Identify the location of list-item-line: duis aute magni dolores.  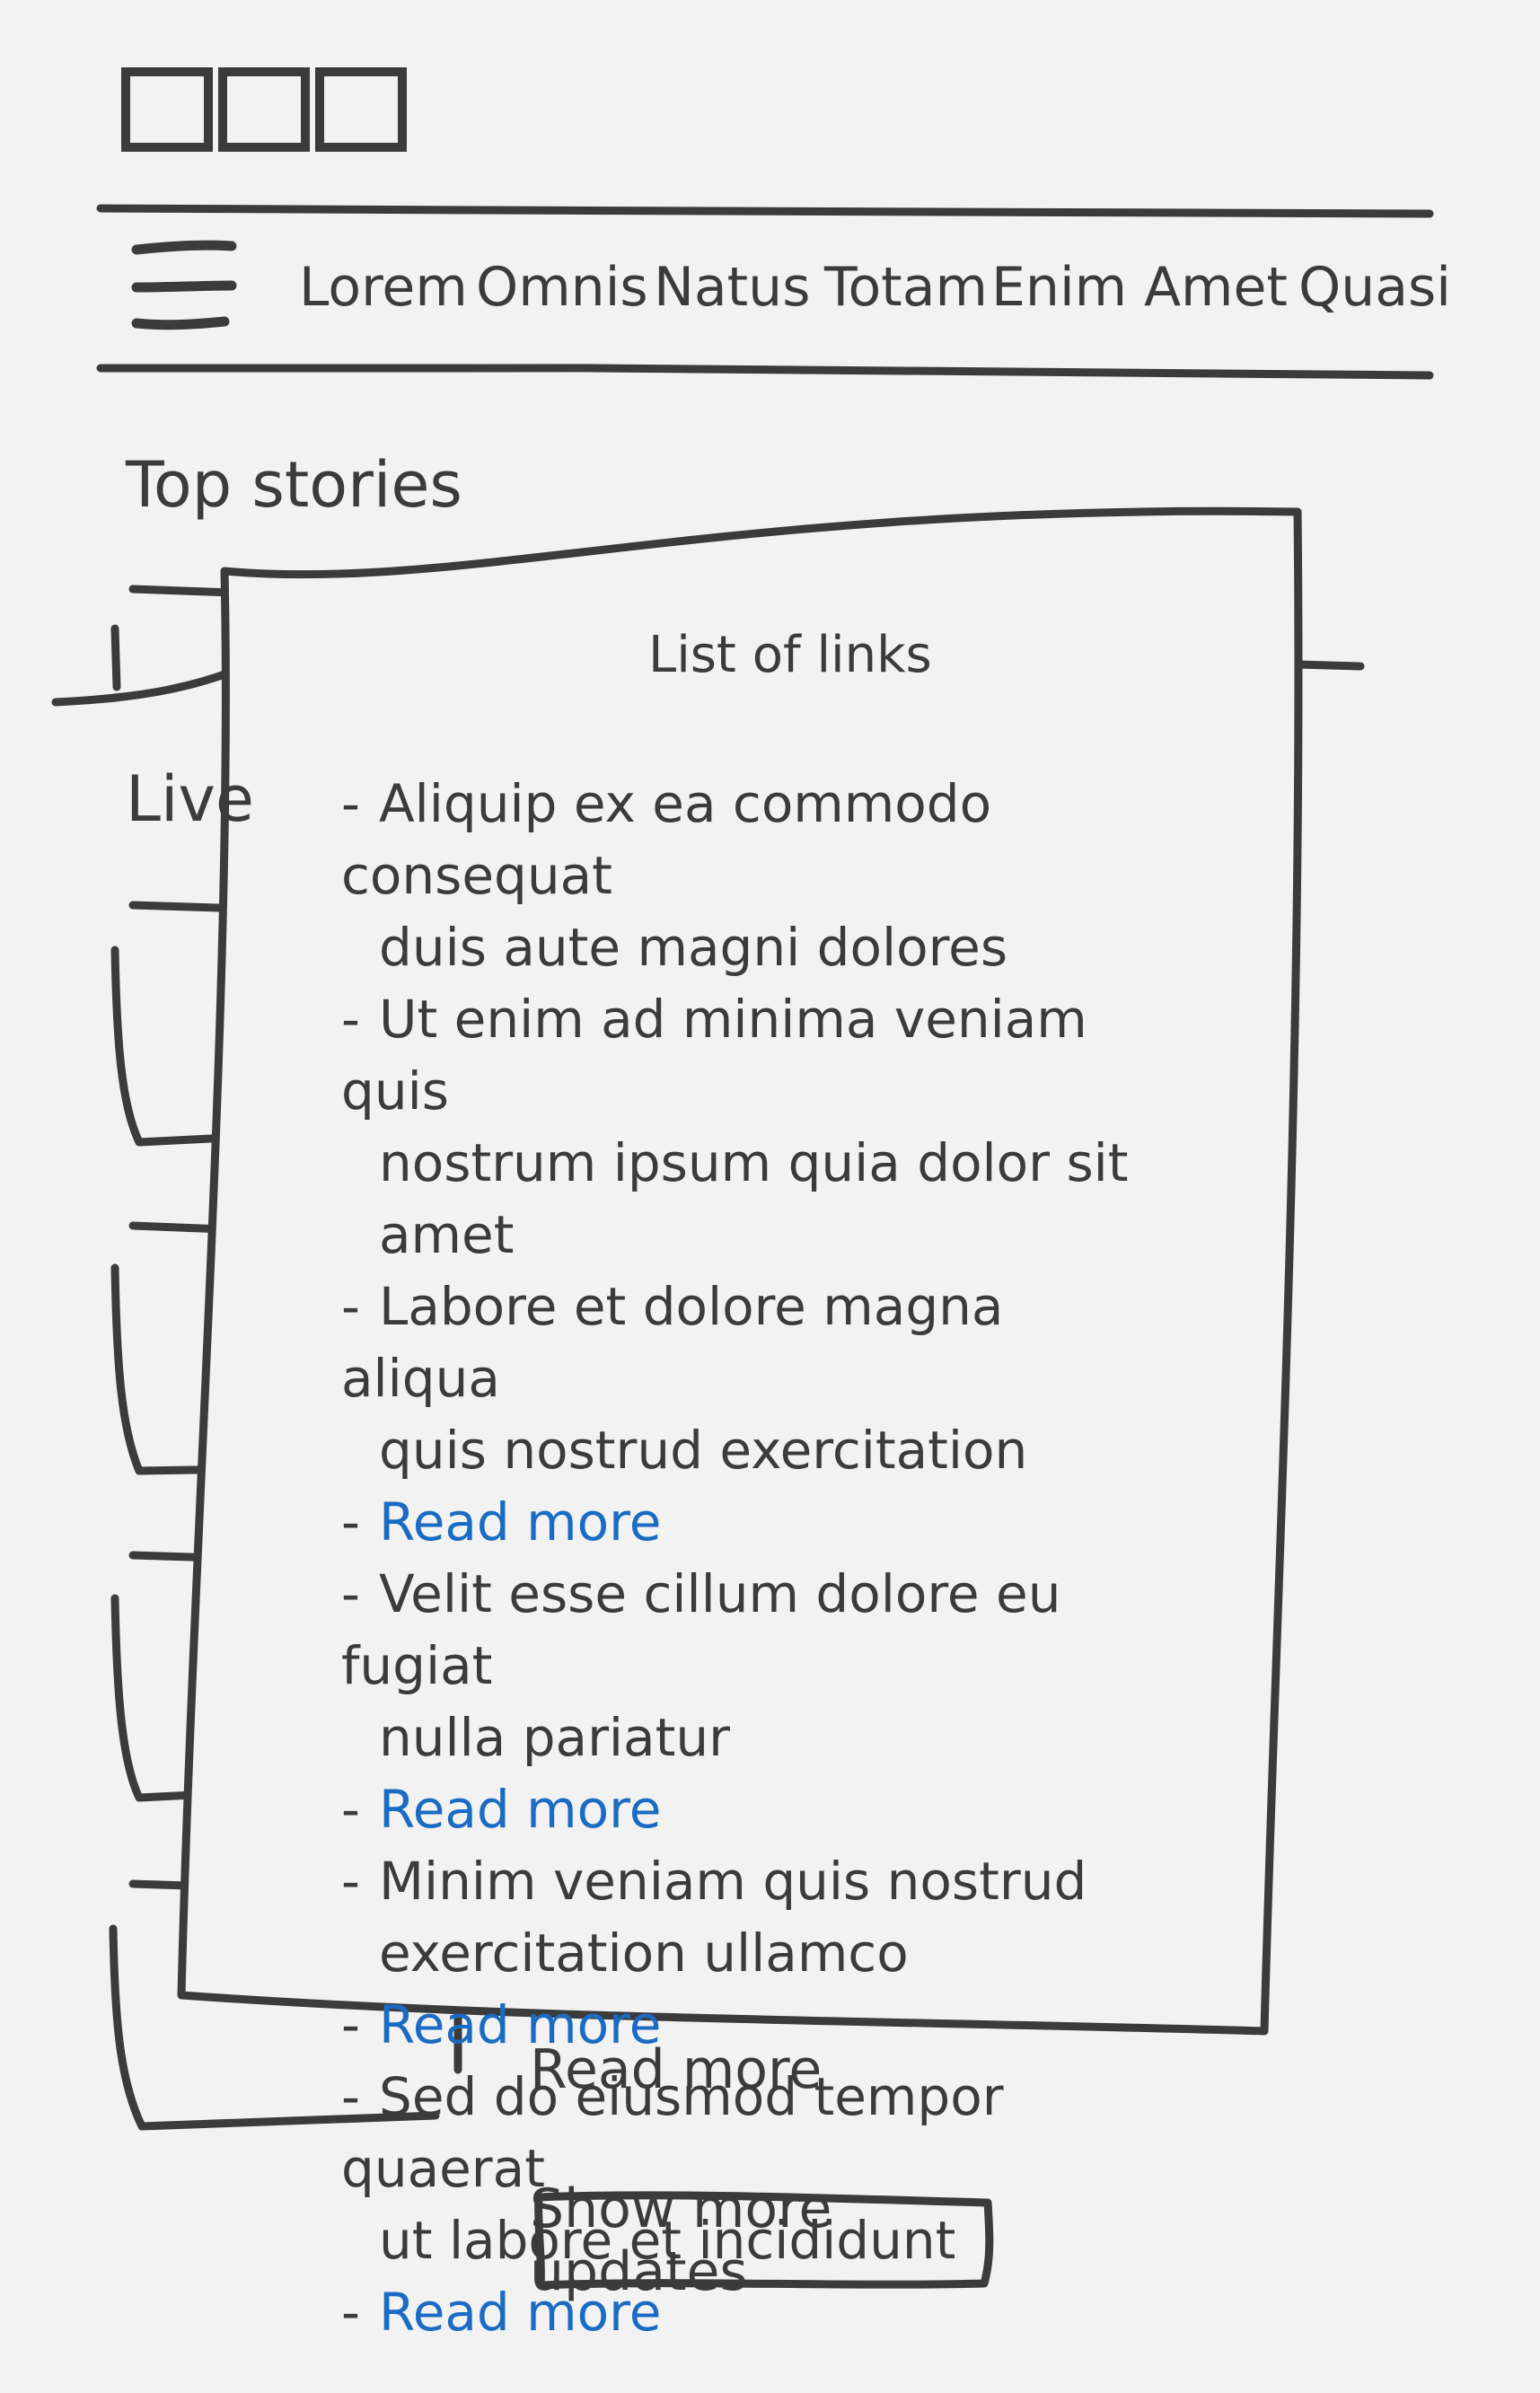
(693, 948).